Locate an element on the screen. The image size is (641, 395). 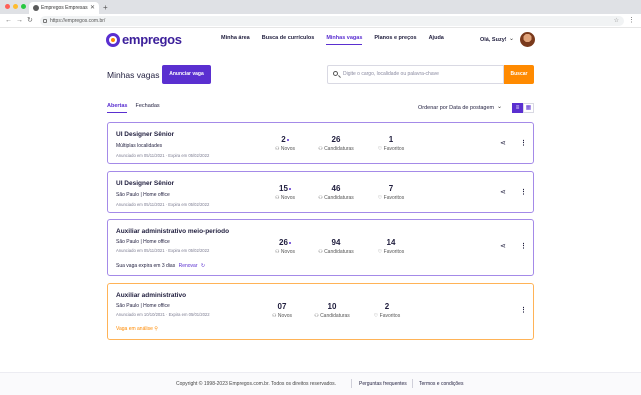
new-tab-icon: + is located at coordinates (105, 8).